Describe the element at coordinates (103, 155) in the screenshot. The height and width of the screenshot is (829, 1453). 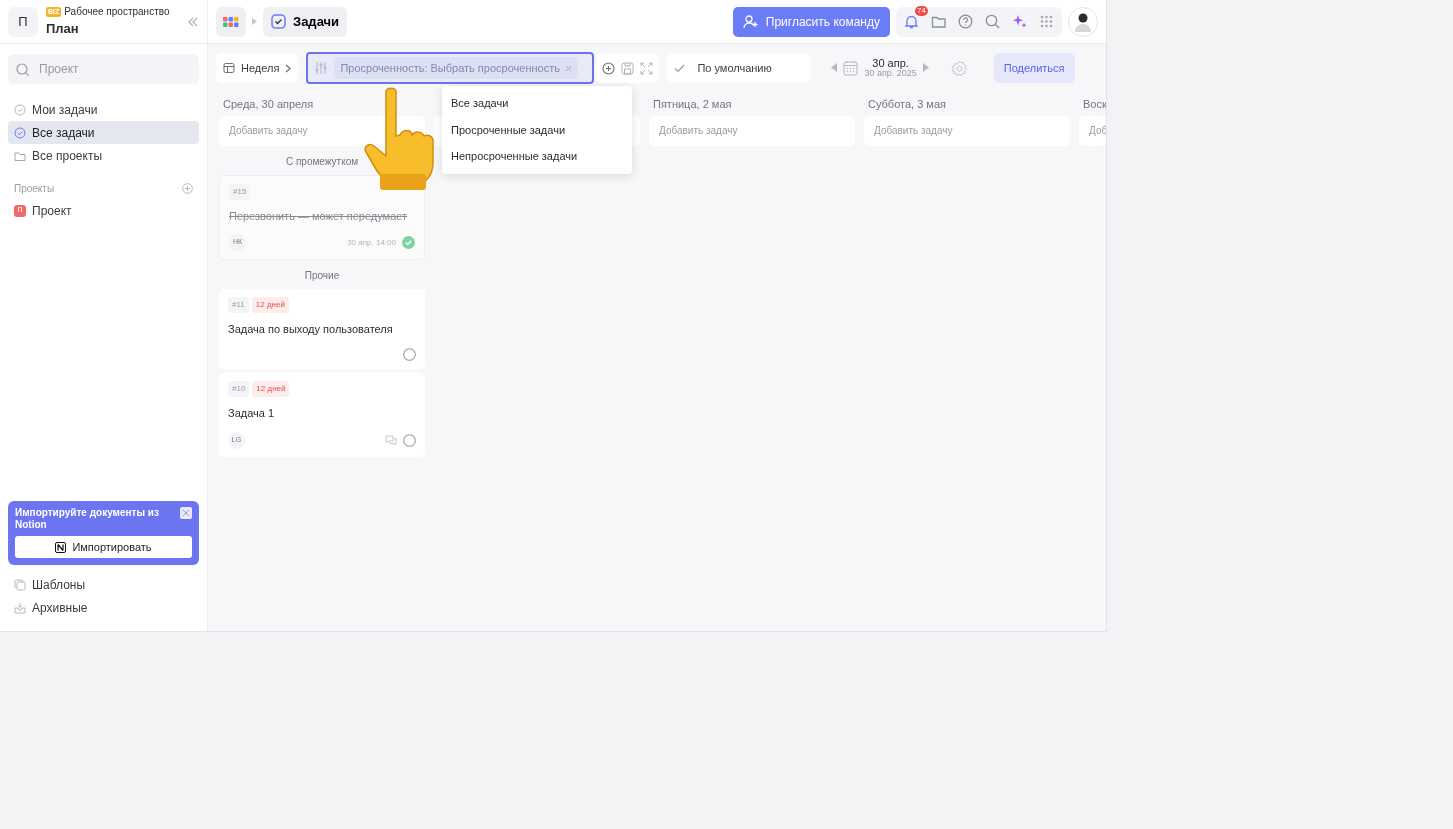
I see `sidebar-item: Все проекты` at that location.